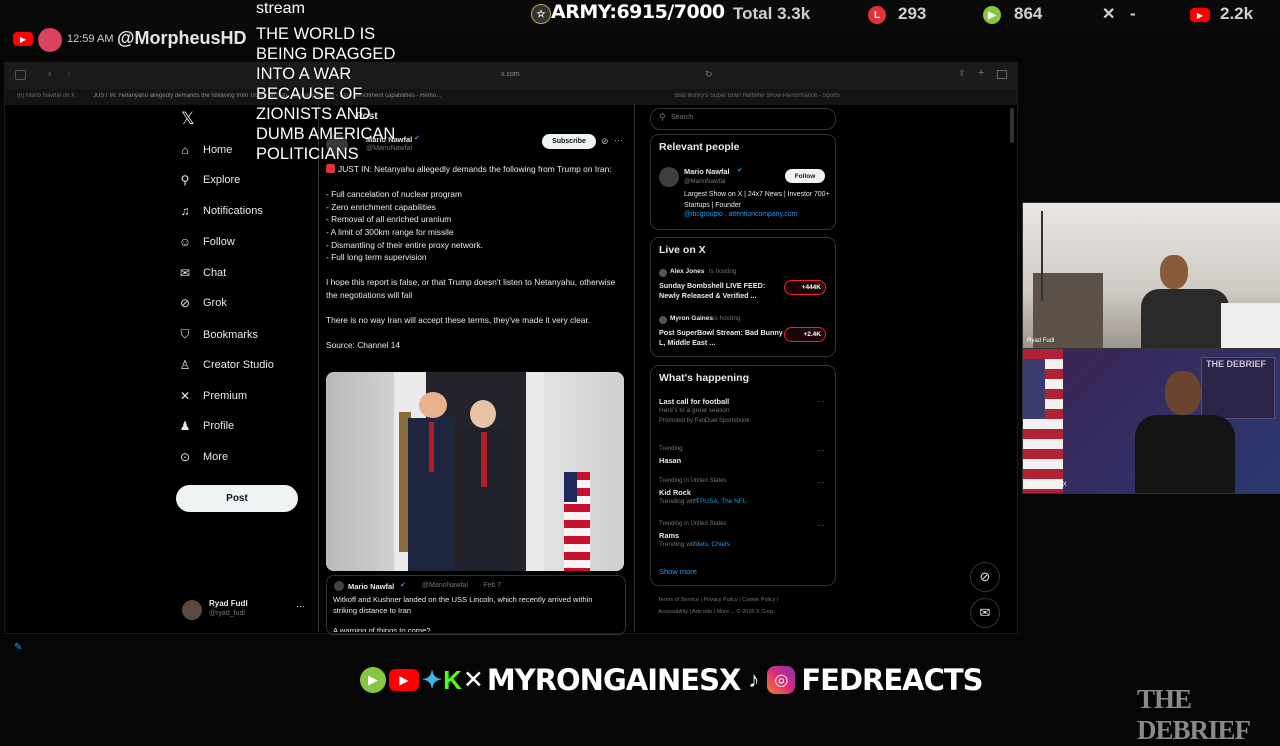 Image resolution: width=1280 pixels, height=746 pixels. What do you see at coordinates (185, 211) in the screenshot?
I see `bell-icon: ♫` at bounding box center [185, 211].